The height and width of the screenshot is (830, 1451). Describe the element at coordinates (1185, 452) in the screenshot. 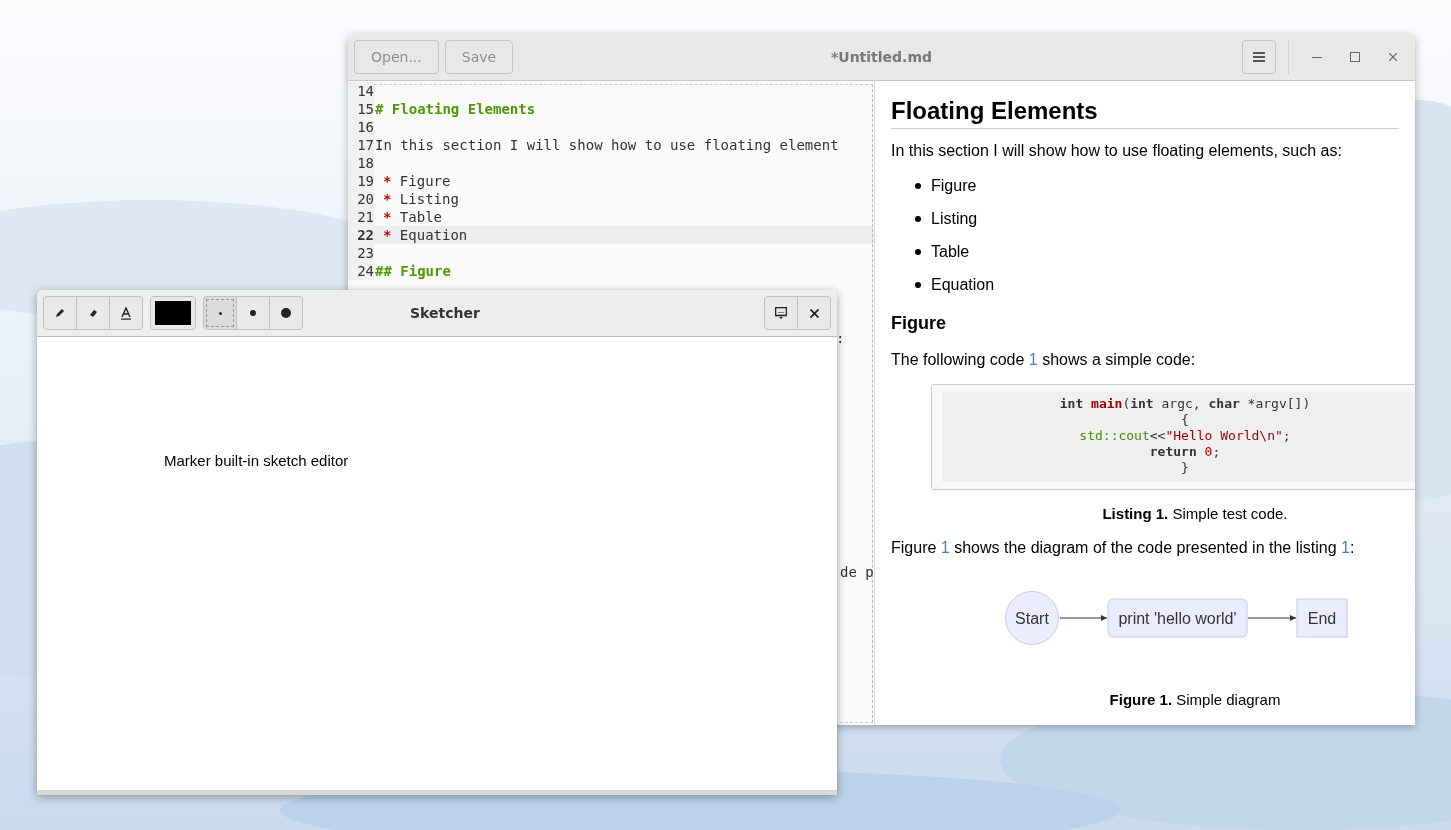

I see `code-line: return 0;` at that location.